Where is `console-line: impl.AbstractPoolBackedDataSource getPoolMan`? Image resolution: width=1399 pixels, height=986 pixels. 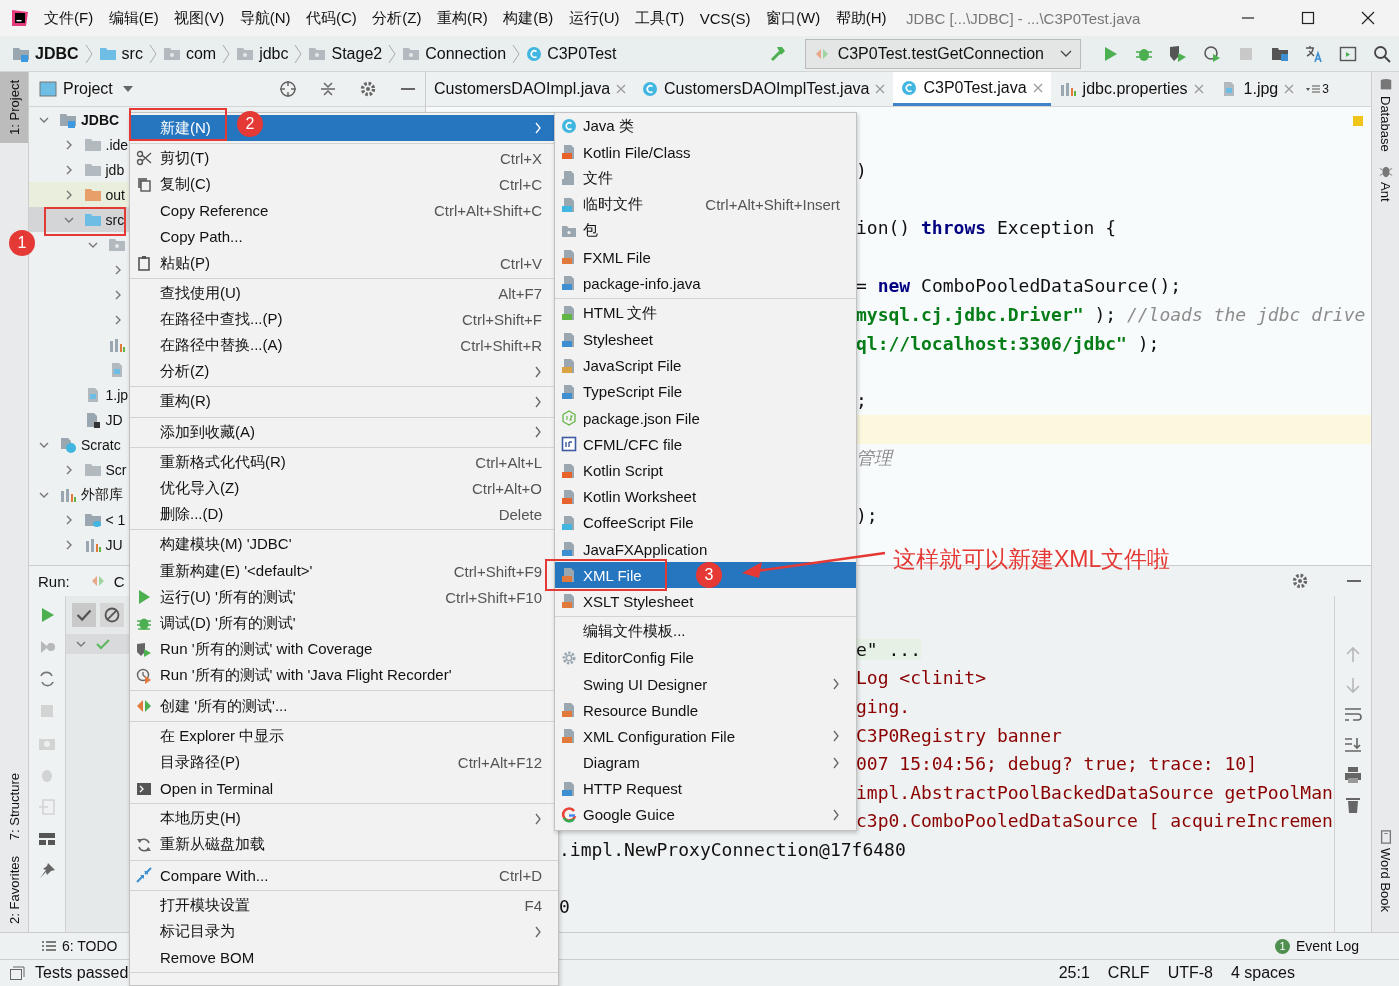
console-line: impl.AbstractPoolBackedDataSource getPoolMan is located at coordinates (1094, 792).